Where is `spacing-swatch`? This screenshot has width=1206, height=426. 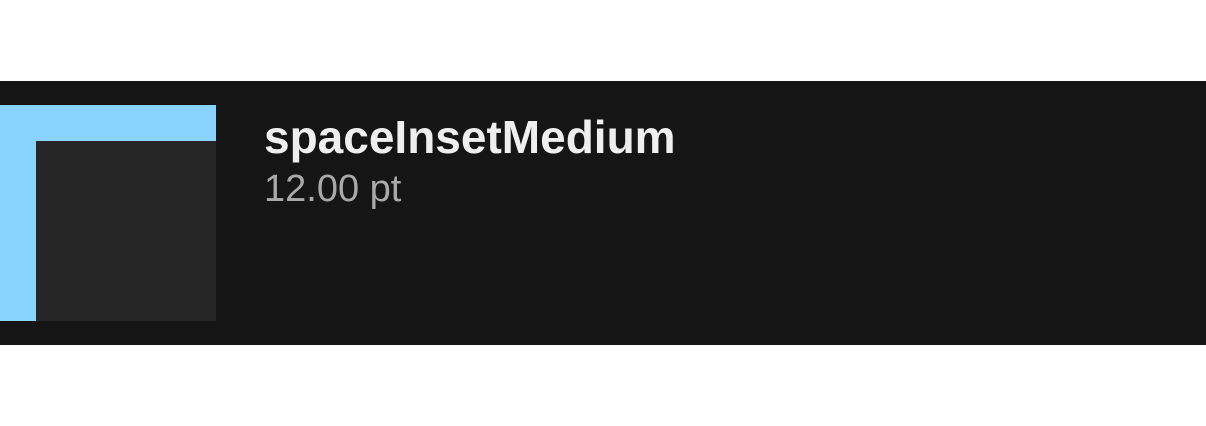
spacing-swatch is located at coordinates (108, 213).